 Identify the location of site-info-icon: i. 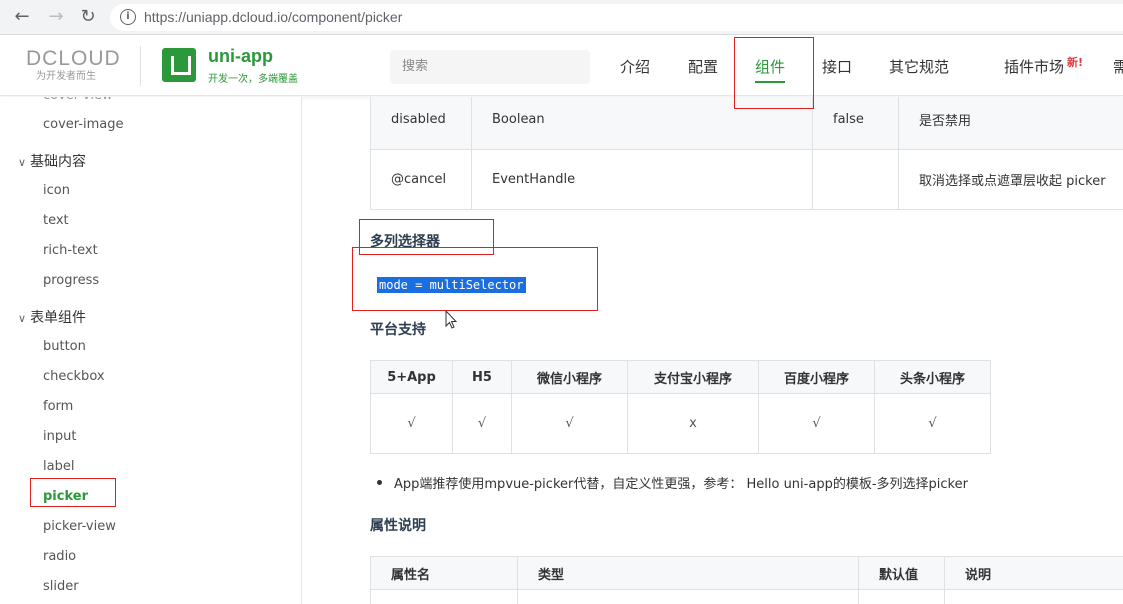
(128, 17).